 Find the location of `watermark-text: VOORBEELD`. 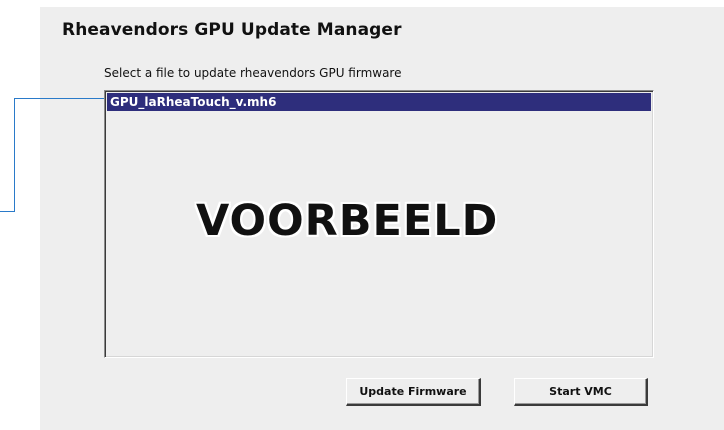

watermark-text: VOORBEELD is located at coordinates (347, 221).